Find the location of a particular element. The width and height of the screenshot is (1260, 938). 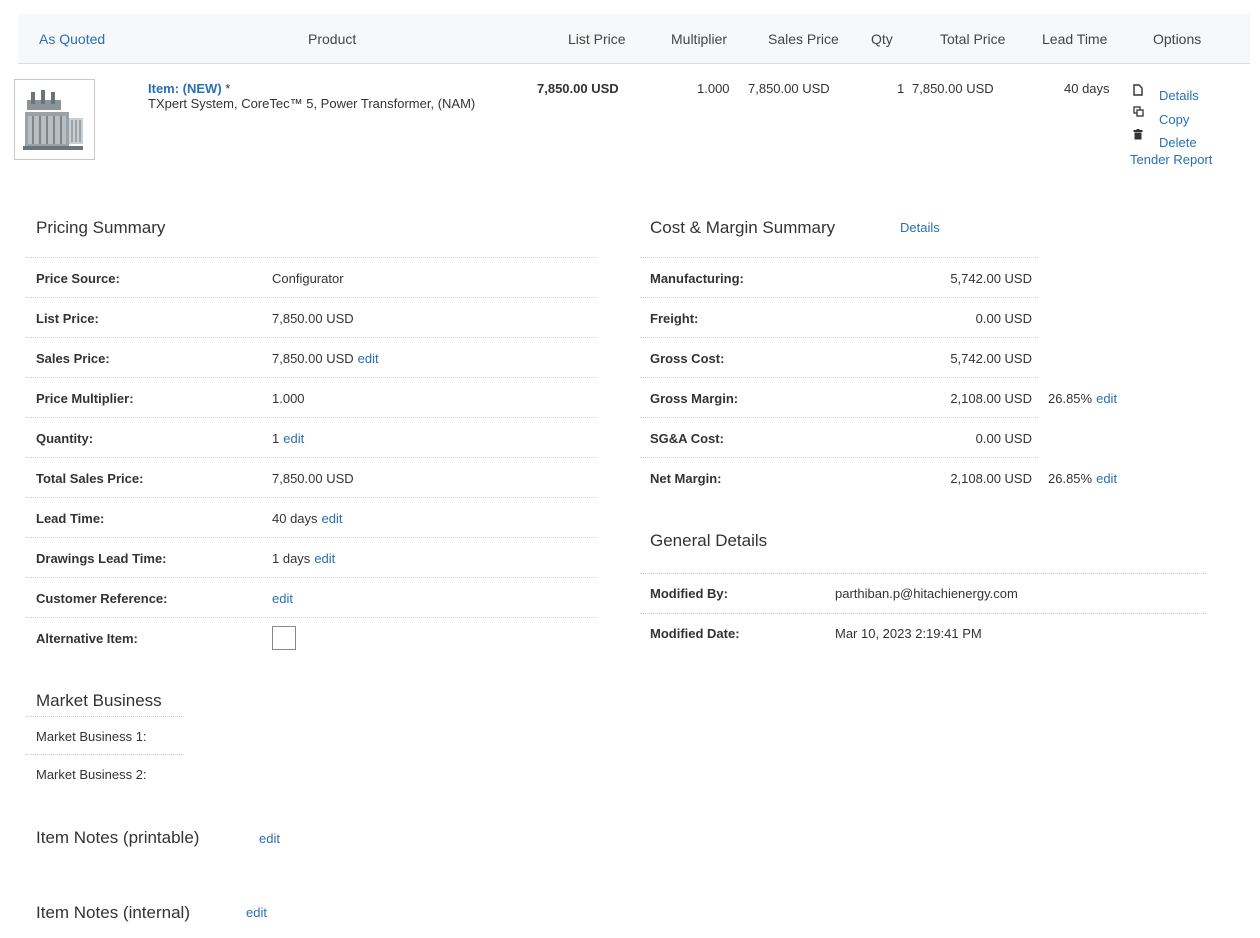

delete-link: Delete is located at coordinates (1178, 142).